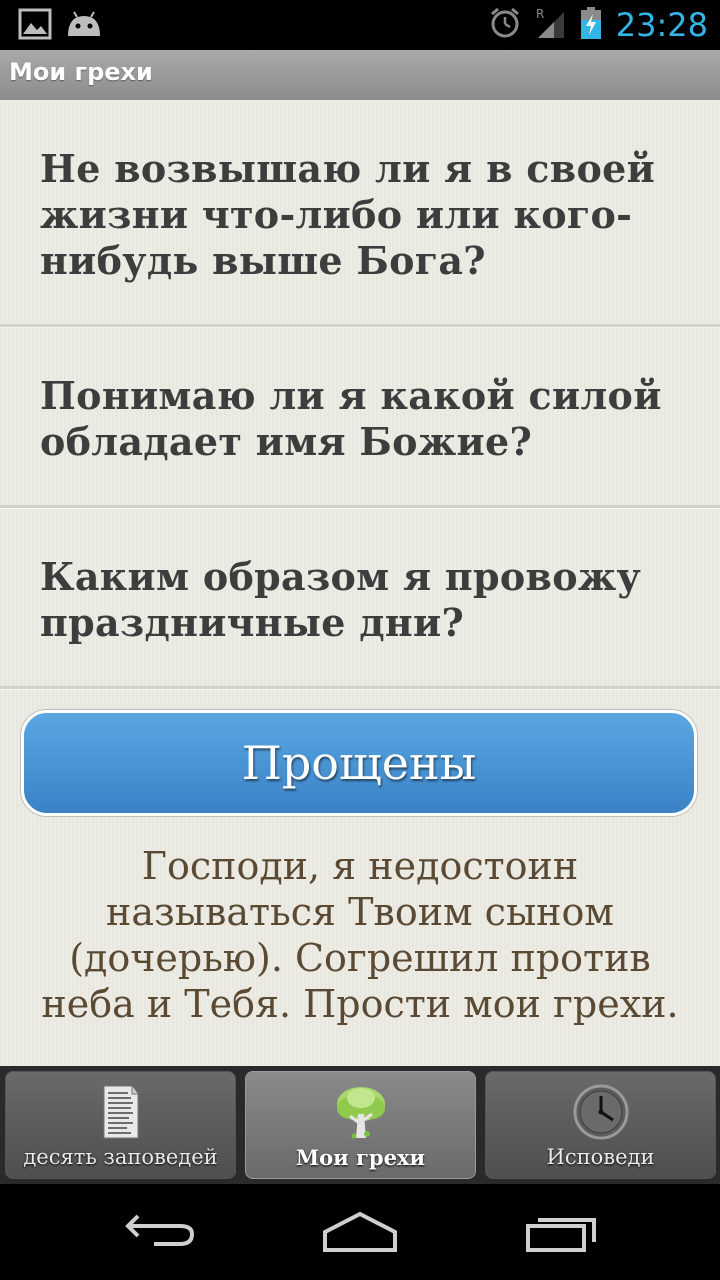 Image resolution: width=720 pixels, height=1280 pixels. What do you see at coordinates (661, 25) in the screenshot?
I see `status-time: 23:28` at bounding box center [661, 25].